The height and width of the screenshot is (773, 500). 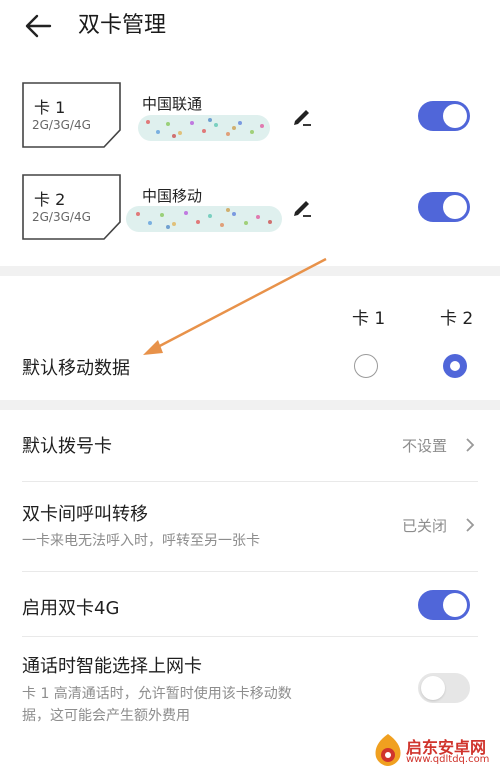 What do you see at coordinates (448, 759) in the screenshot?
I see `watermark-url: www.qdltdq.com` at bounding box center [448, 759].